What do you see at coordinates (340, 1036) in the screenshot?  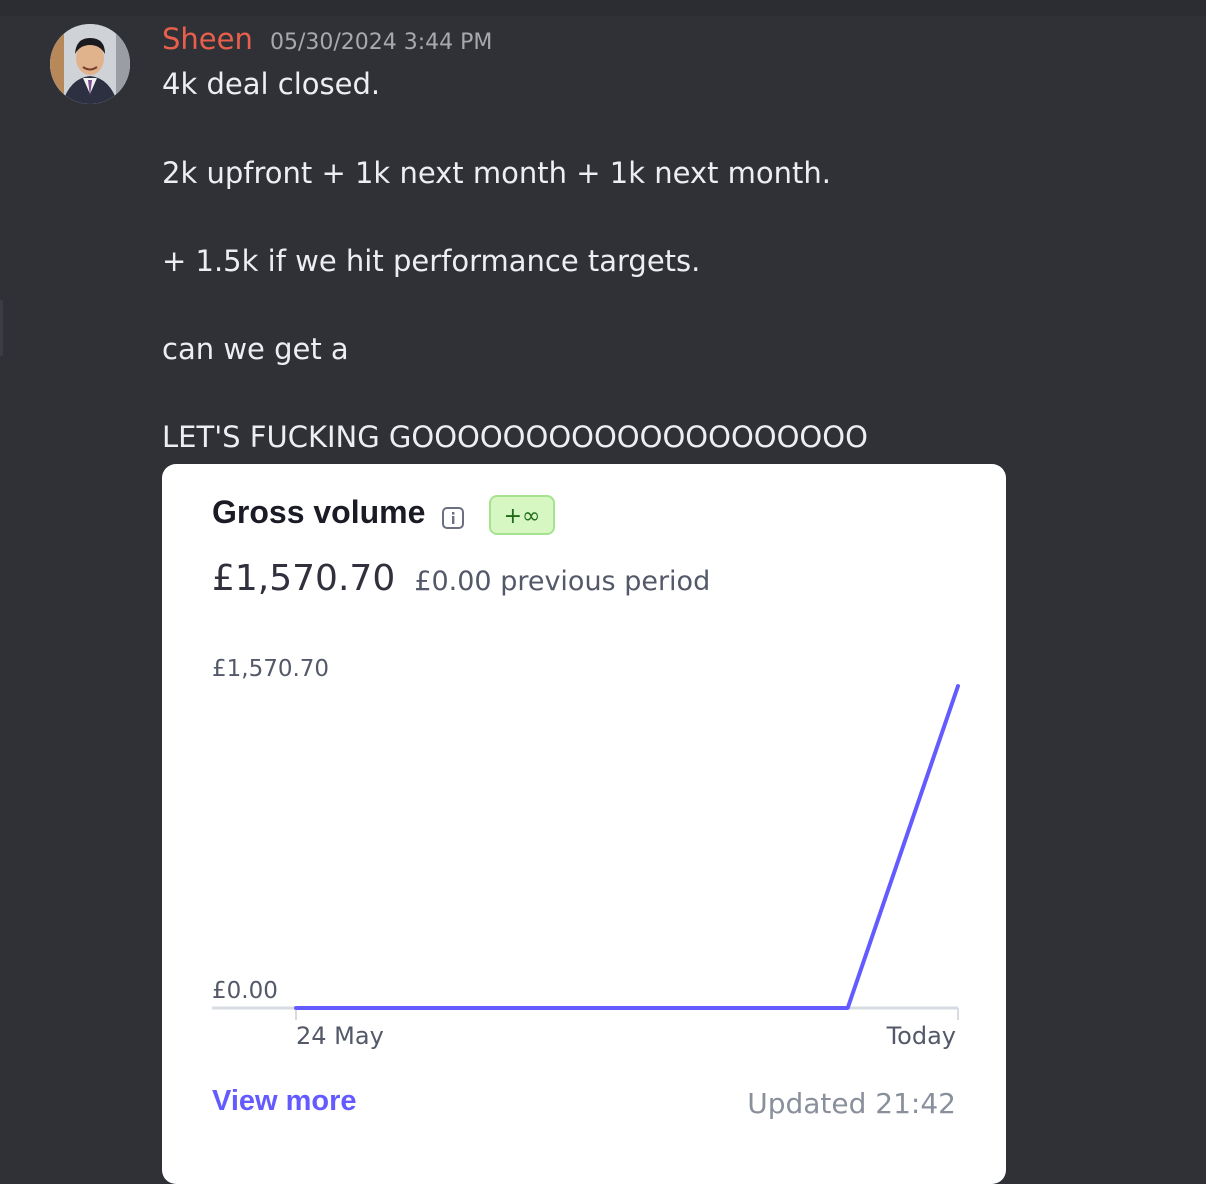 I see `x-tick-label-start: 24 May` at bounding box center [340, 1036].